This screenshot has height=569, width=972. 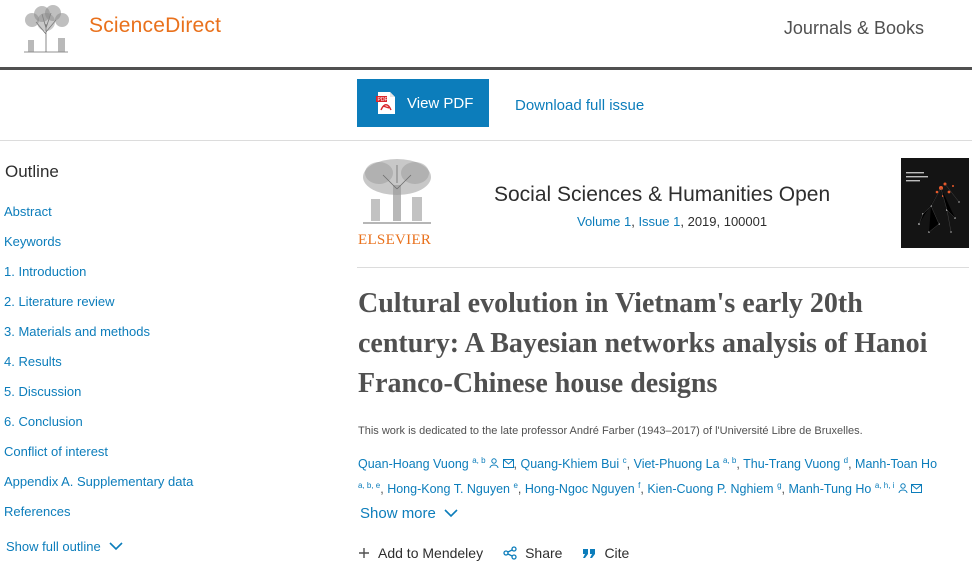 I want to click on header-divider, so click(x=486, y=68).